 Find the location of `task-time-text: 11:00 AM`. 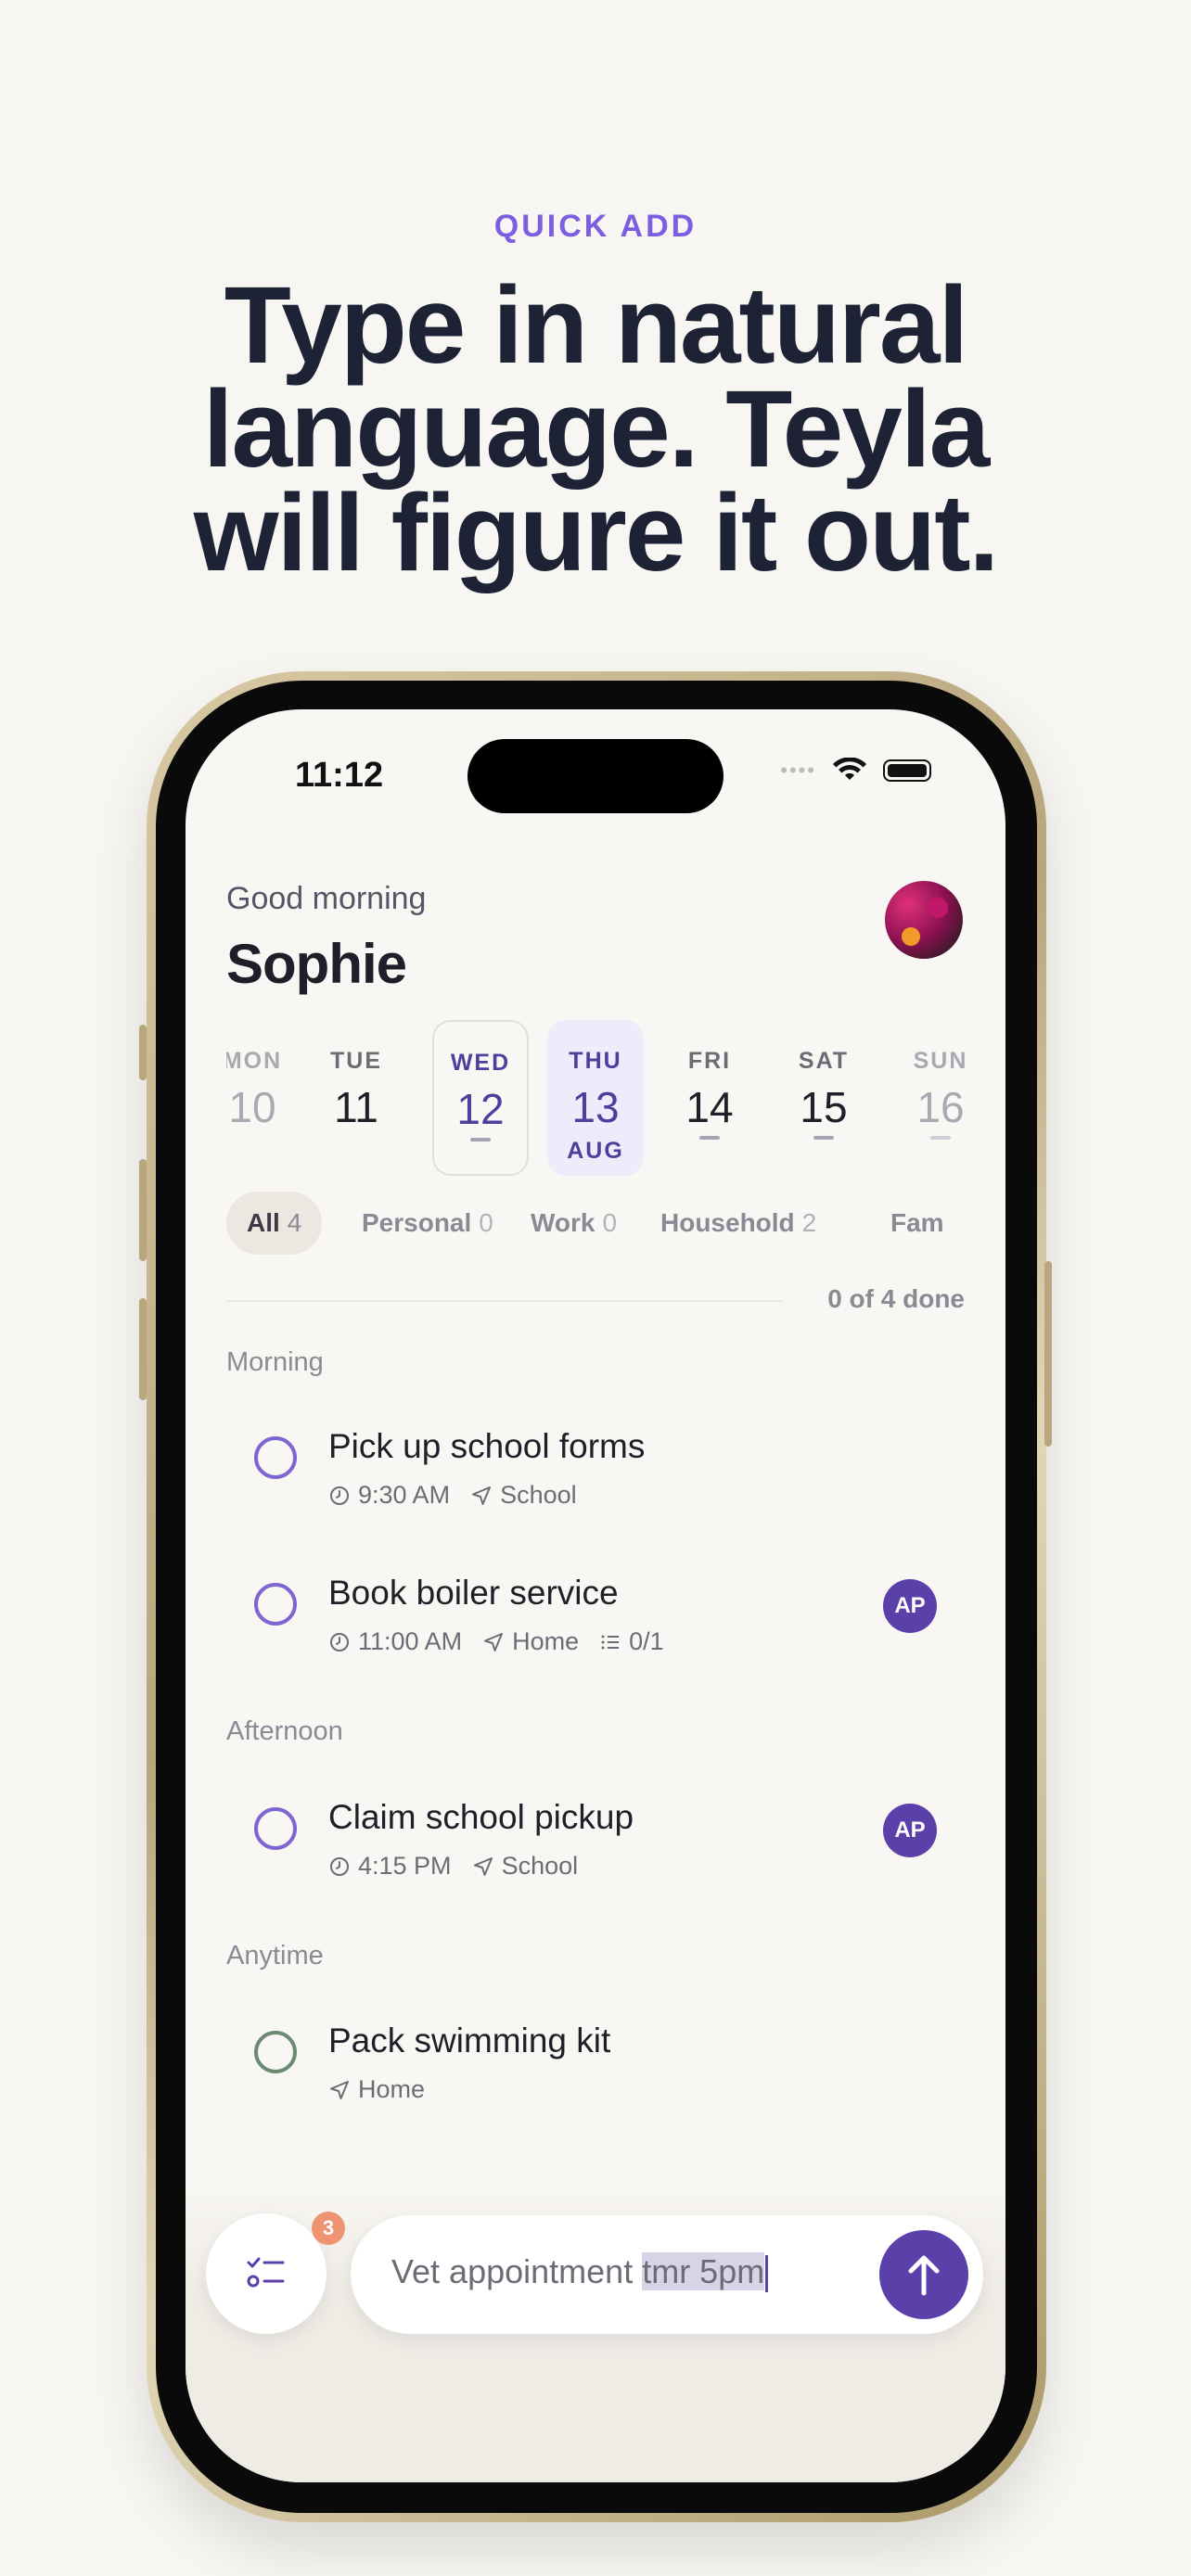

task-time-text: 11:00 AM is located at coordinates (411, 1641).